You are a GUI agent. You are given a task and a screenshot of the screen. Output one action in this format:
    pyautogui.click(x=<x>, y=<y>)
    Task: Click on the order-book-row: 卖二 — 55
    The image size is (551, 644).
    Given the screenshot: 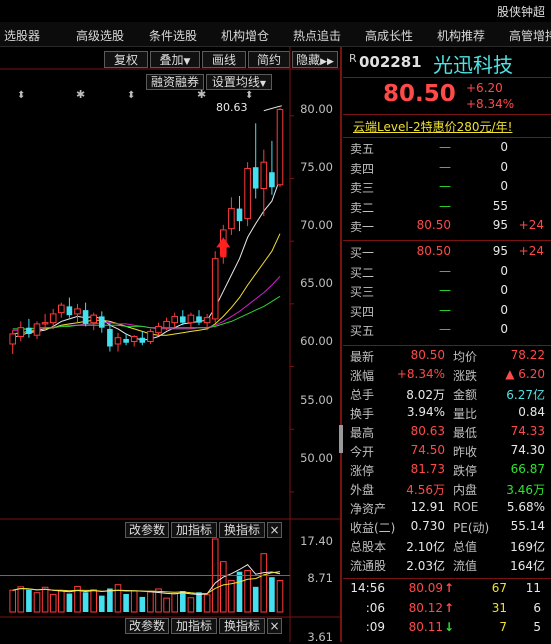 What is the action you would take?
    pyautogui.click(x=447, y=208)
    